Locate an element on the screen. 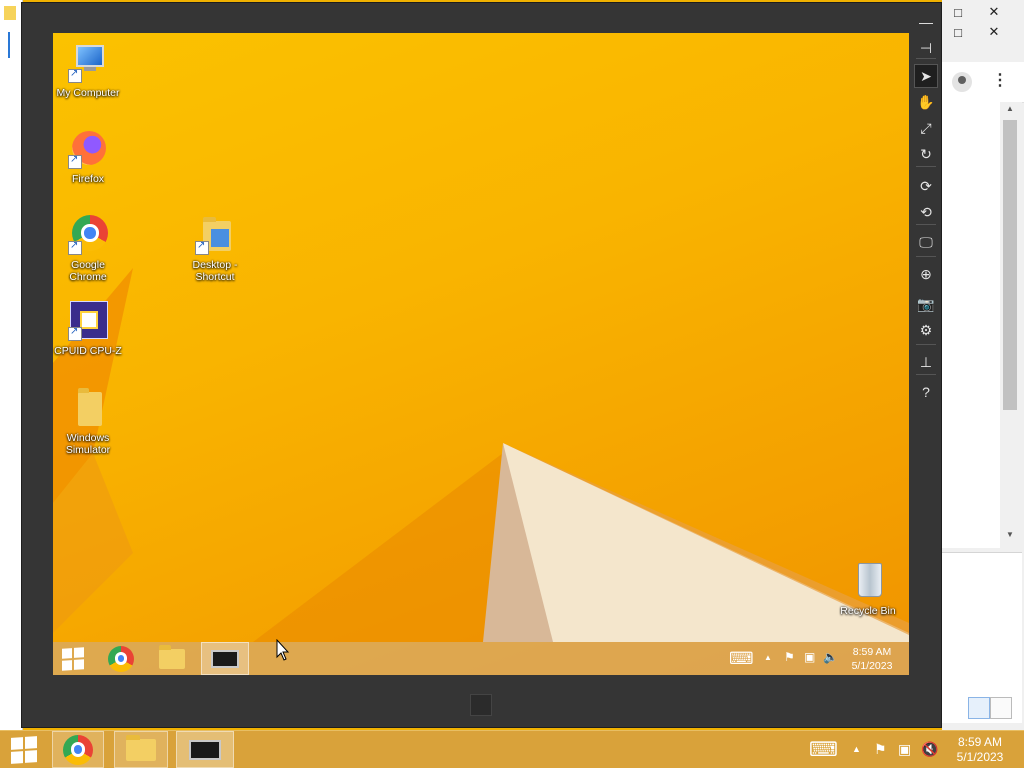  desktop-icon-firefox: Firefox is located at coordinates (88, 157).